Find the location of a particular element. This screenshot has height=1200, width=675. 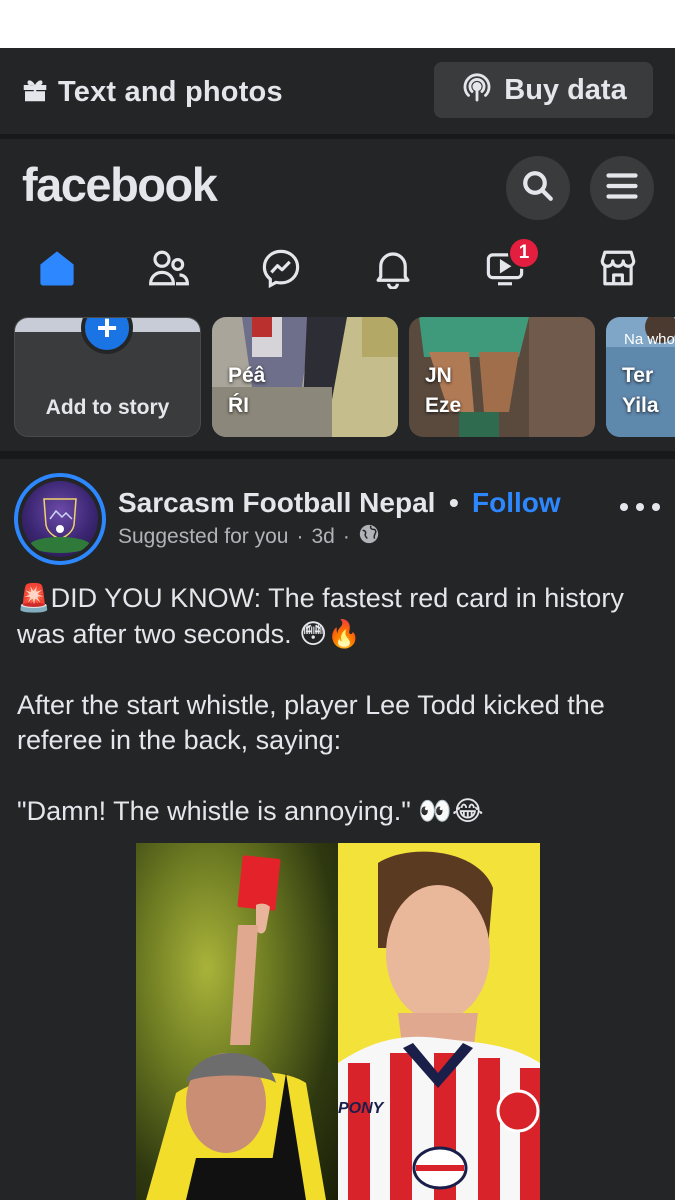

tab-home is located at coordinates (57, 270).